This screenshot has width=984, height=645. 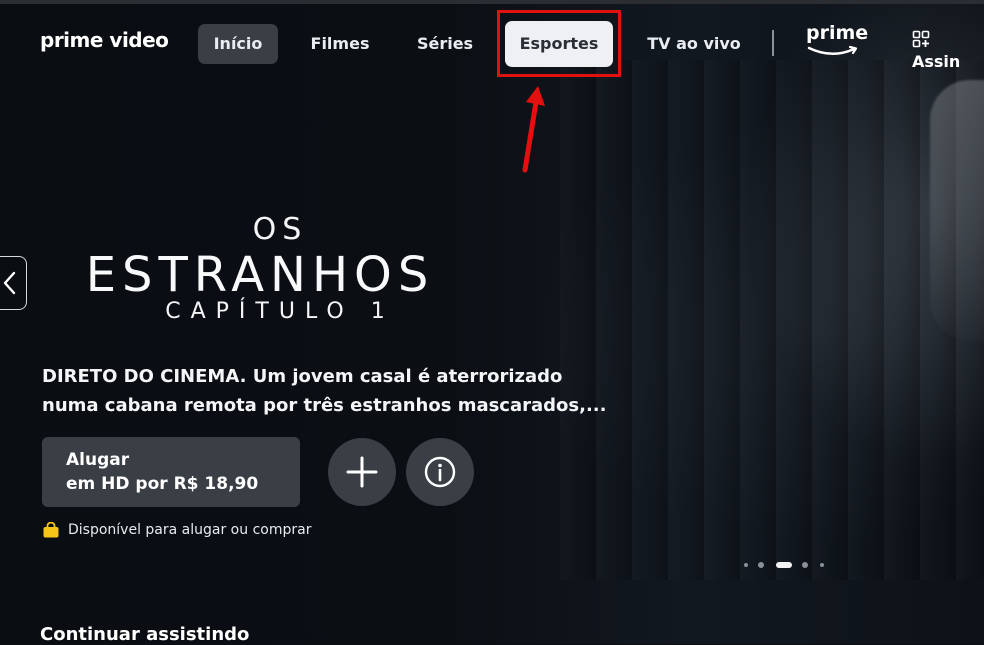 I want to click on rent-button-line-1: Alugar, so click(x=98, y=460).